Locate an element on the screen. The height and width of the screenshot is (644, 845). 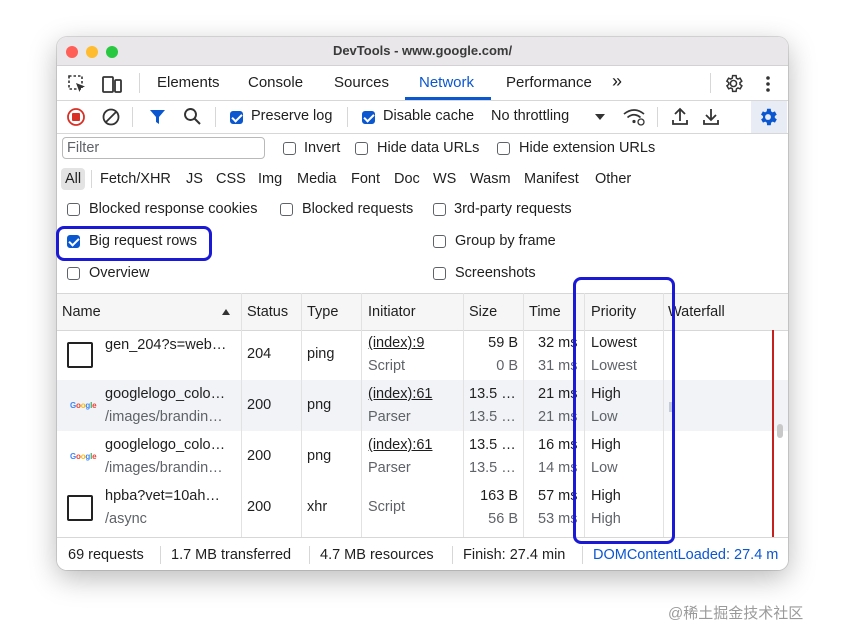
more-tabs-icon: » is located at coordinates (617, 81).